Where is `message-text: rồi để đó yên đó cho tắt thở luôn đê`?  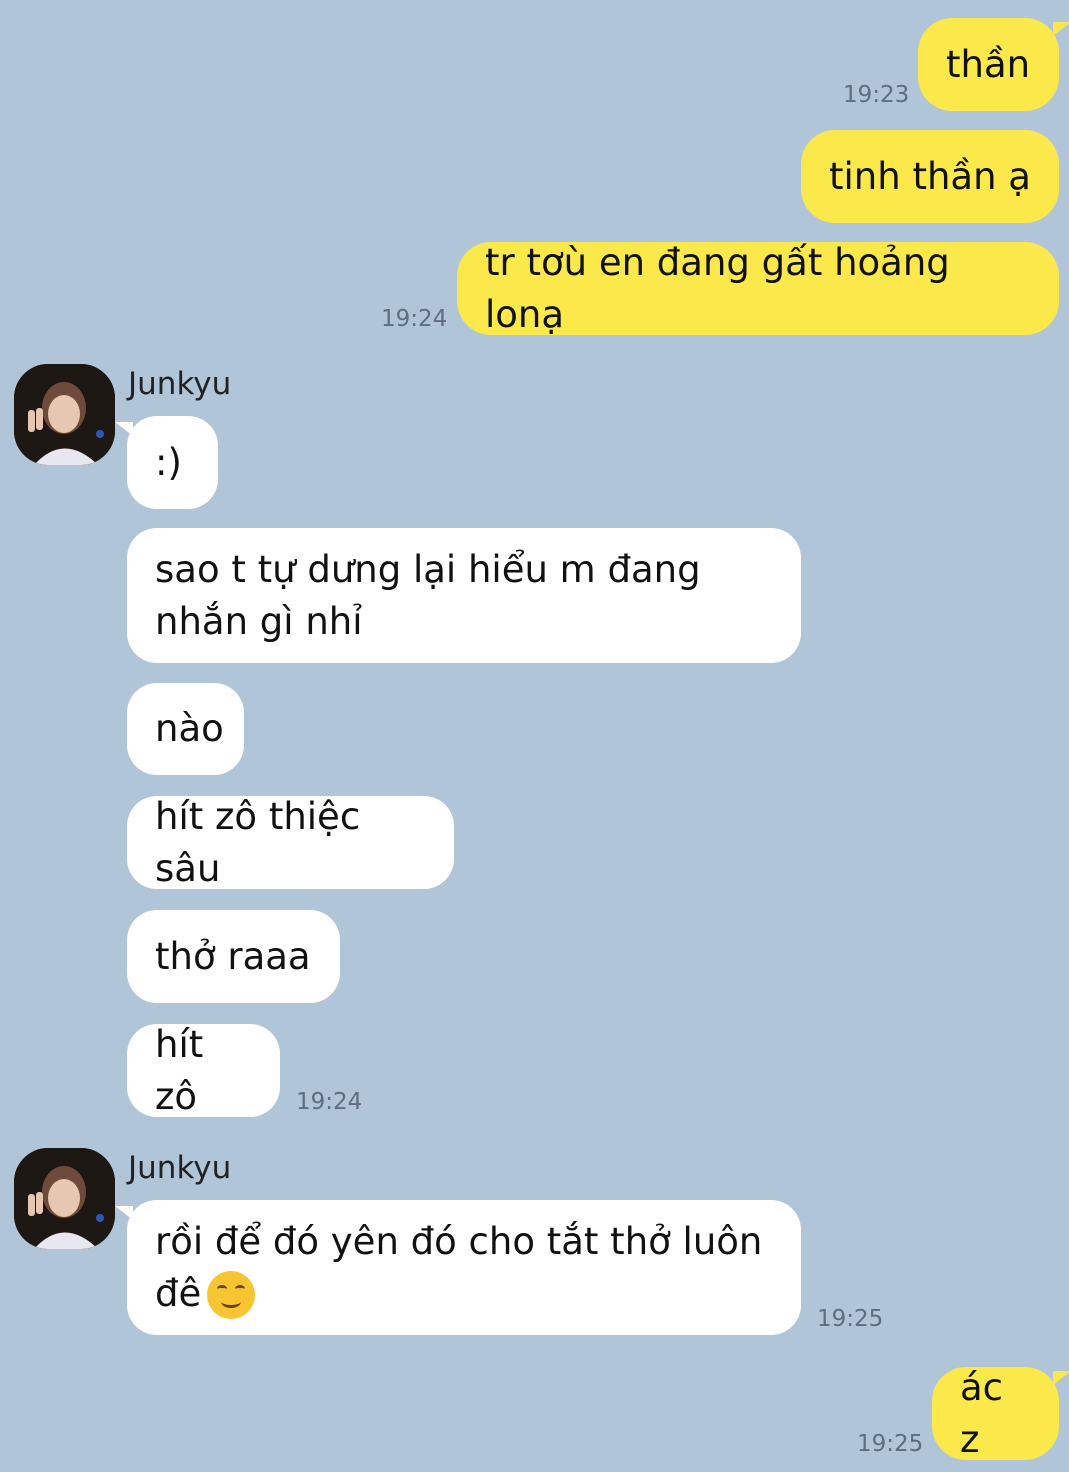 message-text: rồi để đó yên đó cho tắt thở luôn đê is located at coordinates (458, 1268).